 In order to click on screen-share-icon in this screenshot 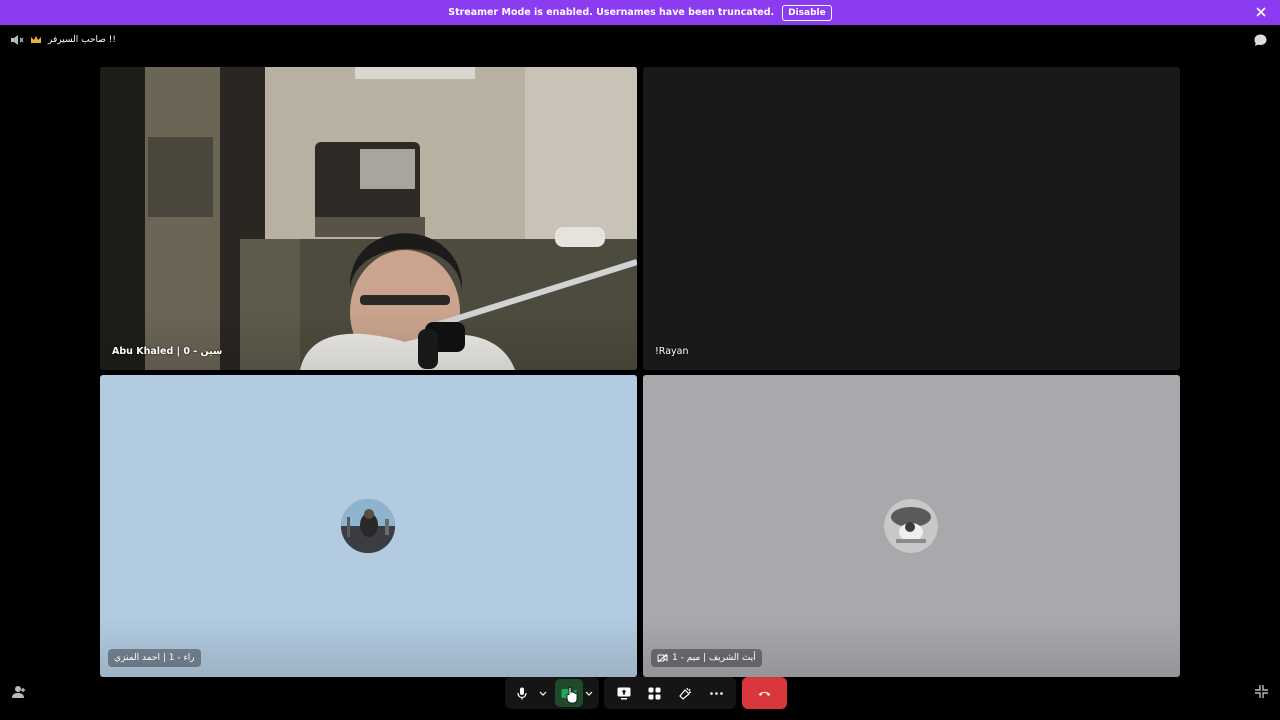, I will do `click(623, 693)`.